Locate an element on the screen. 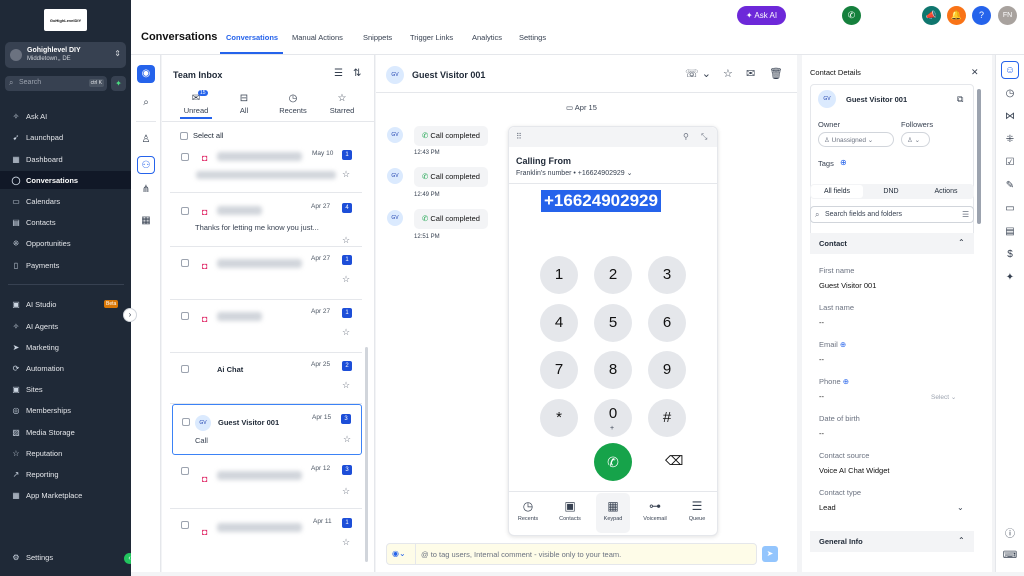 The width and height of the screenshot is (1024, 576). list-item: ◘ May 10 1 ☆ is located at coordinates (266, 168).